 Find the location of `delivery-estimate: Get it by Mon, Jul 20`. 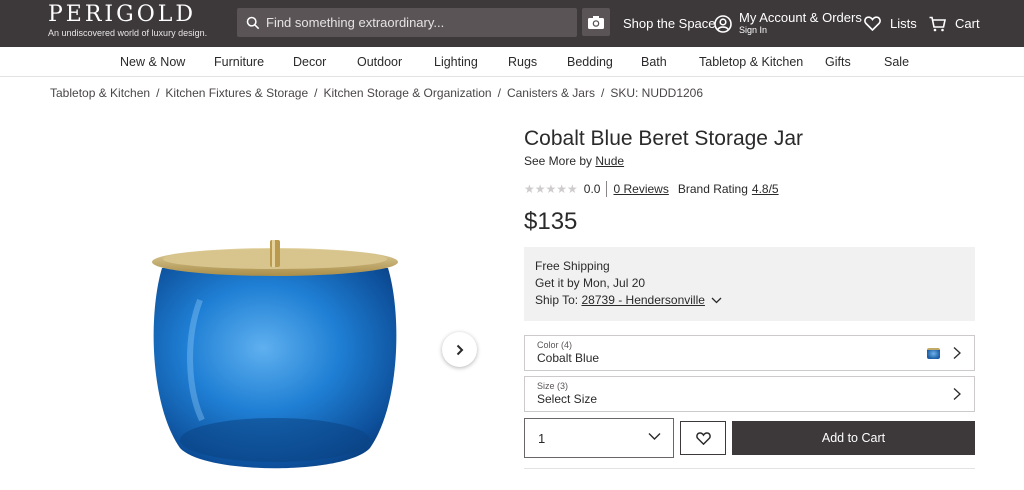

delivery-estimate: Get it by Mon, Jul 20 is located at coordinates (590, 283).